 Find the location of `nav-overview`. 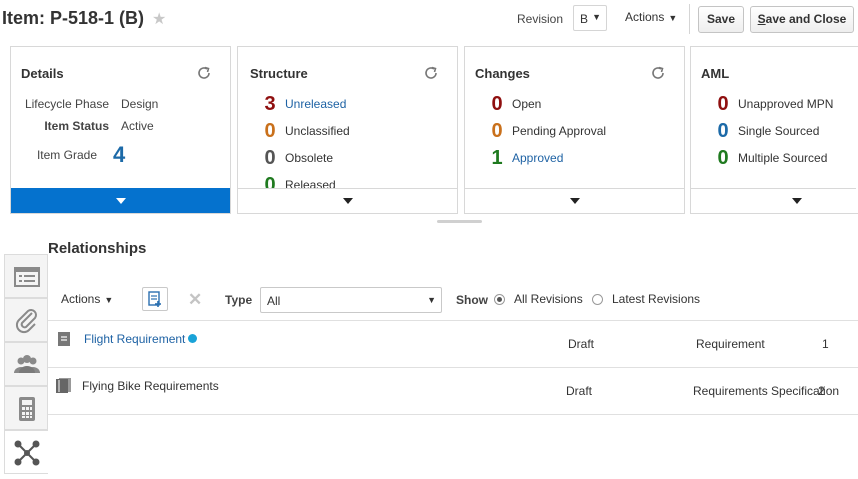

nav-overview is located at coordinates (26, 276).